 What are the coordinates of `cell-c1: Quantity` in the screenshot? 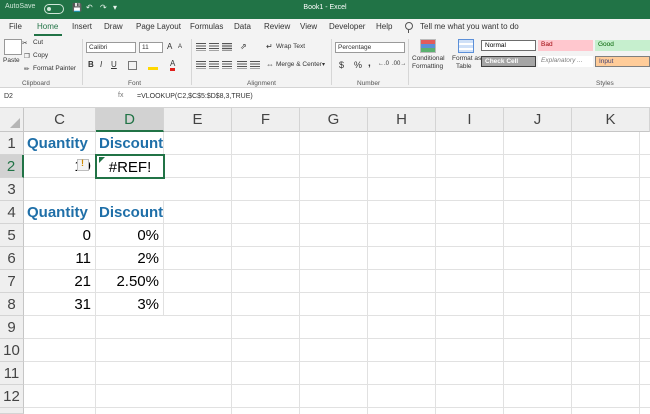 It's located at (60, 143).